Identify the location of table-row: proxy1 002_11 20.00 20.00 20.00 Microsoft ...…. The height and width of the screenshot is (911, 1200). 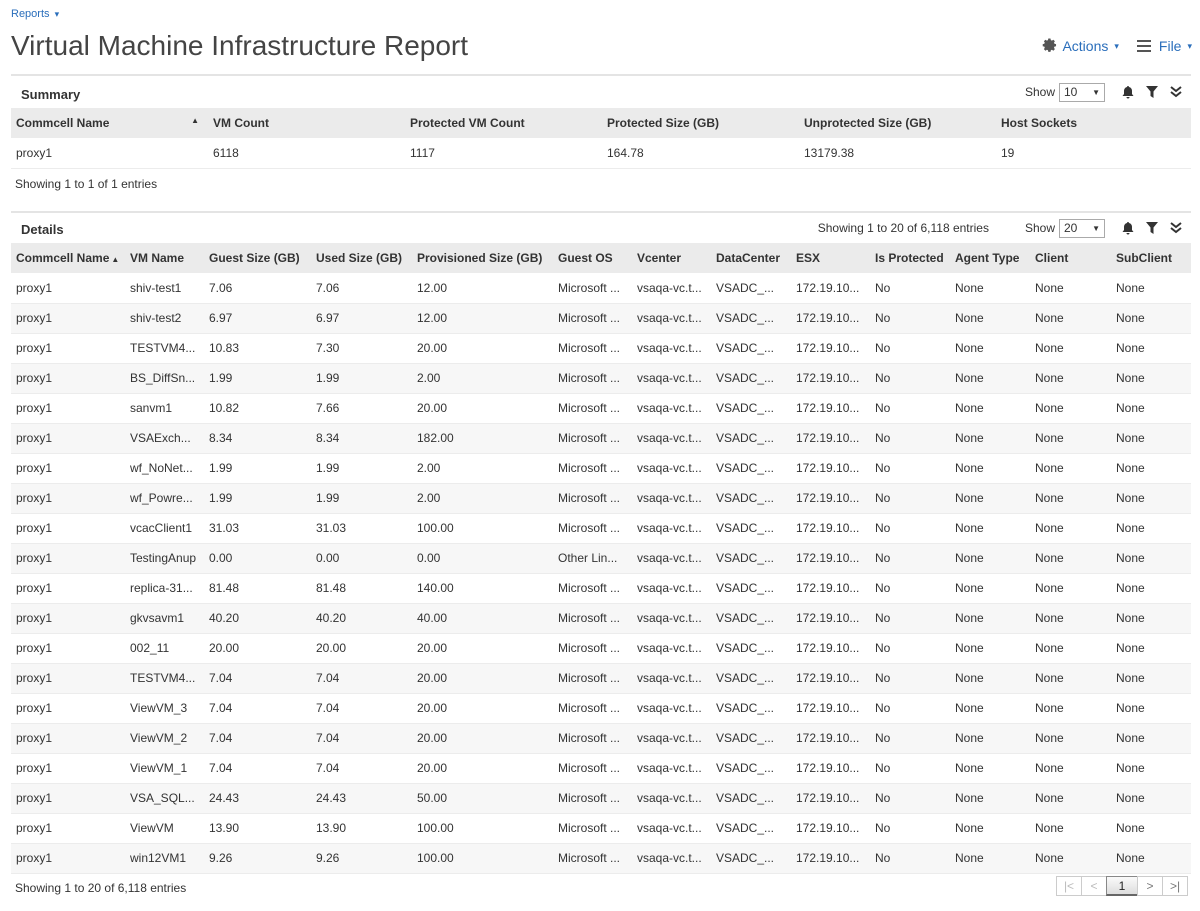
(601, 648).